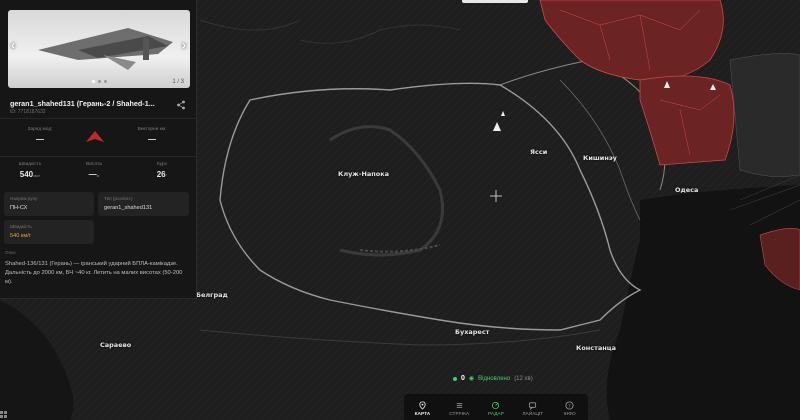 The height and width of the screenshot is (420, 800). I want to click on list-icon, so click(459, 405).